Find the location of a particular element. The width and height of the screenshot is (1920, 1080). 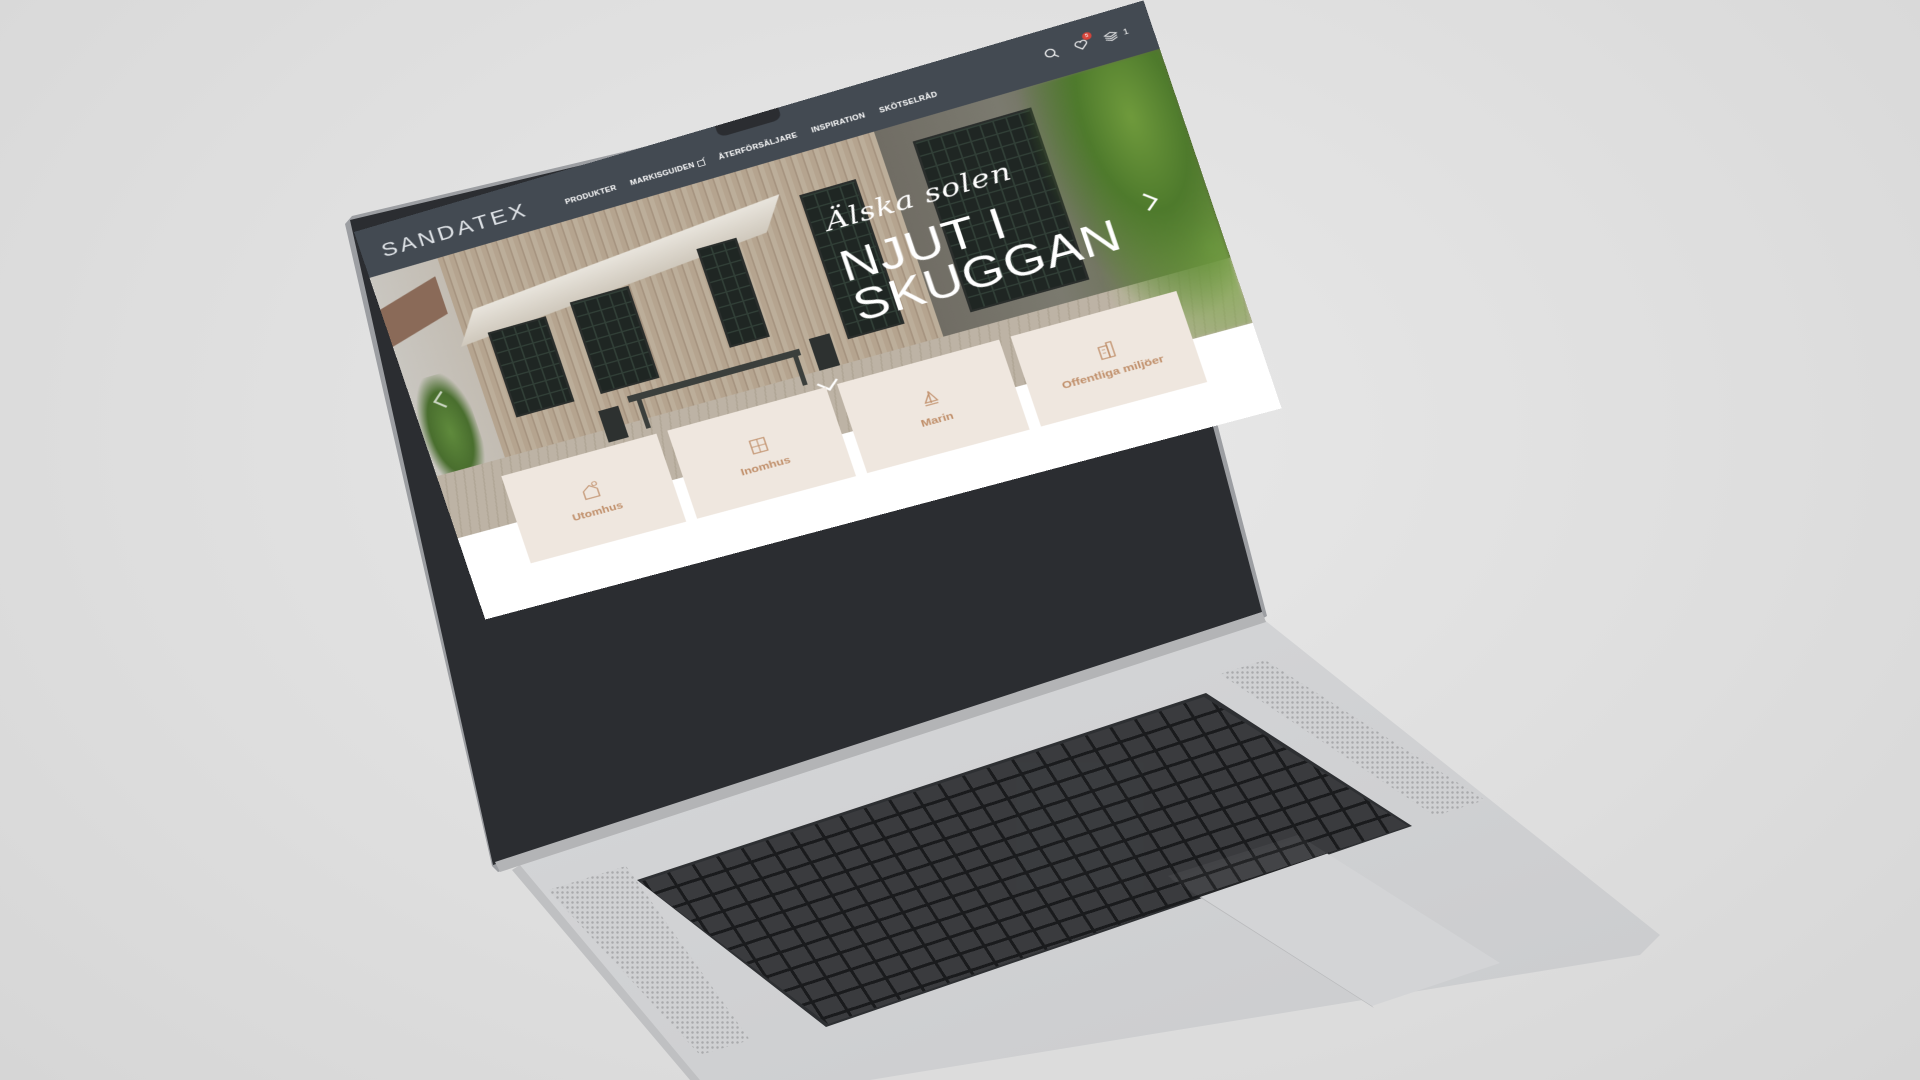

nav-item-skotselrad: SKÖTSELRÅD is located at coordinates (908, 103).